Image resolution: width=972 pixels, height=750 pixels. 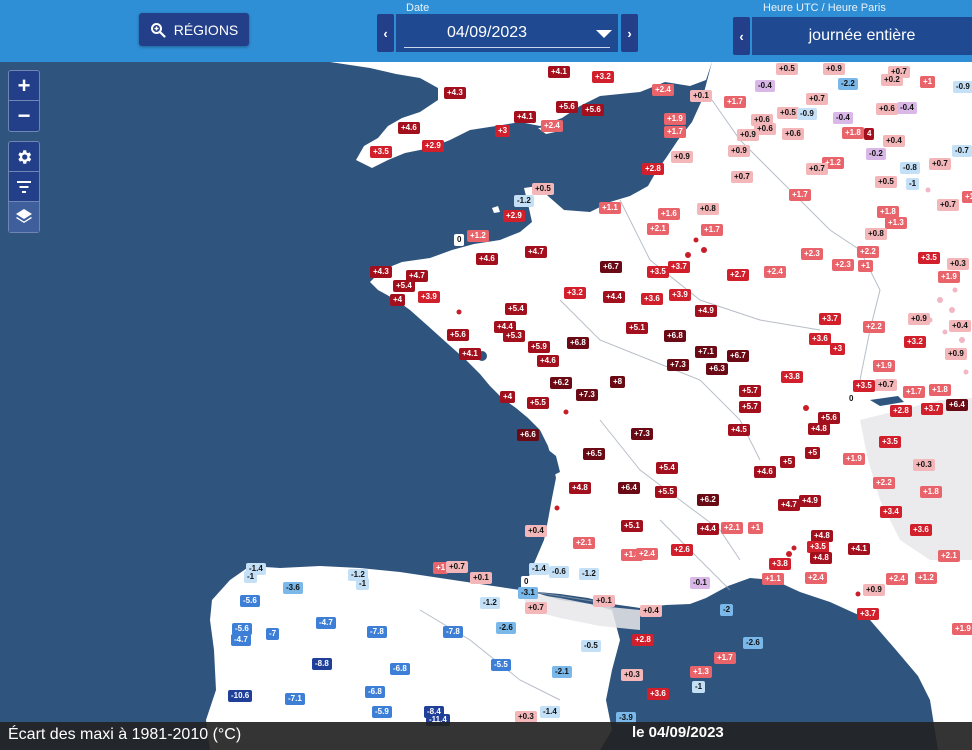 What do you see at coordinates (775, 272) in the screenshot?
I see `station-anomaly-label: +2.4` at bounding box center [775, 272].